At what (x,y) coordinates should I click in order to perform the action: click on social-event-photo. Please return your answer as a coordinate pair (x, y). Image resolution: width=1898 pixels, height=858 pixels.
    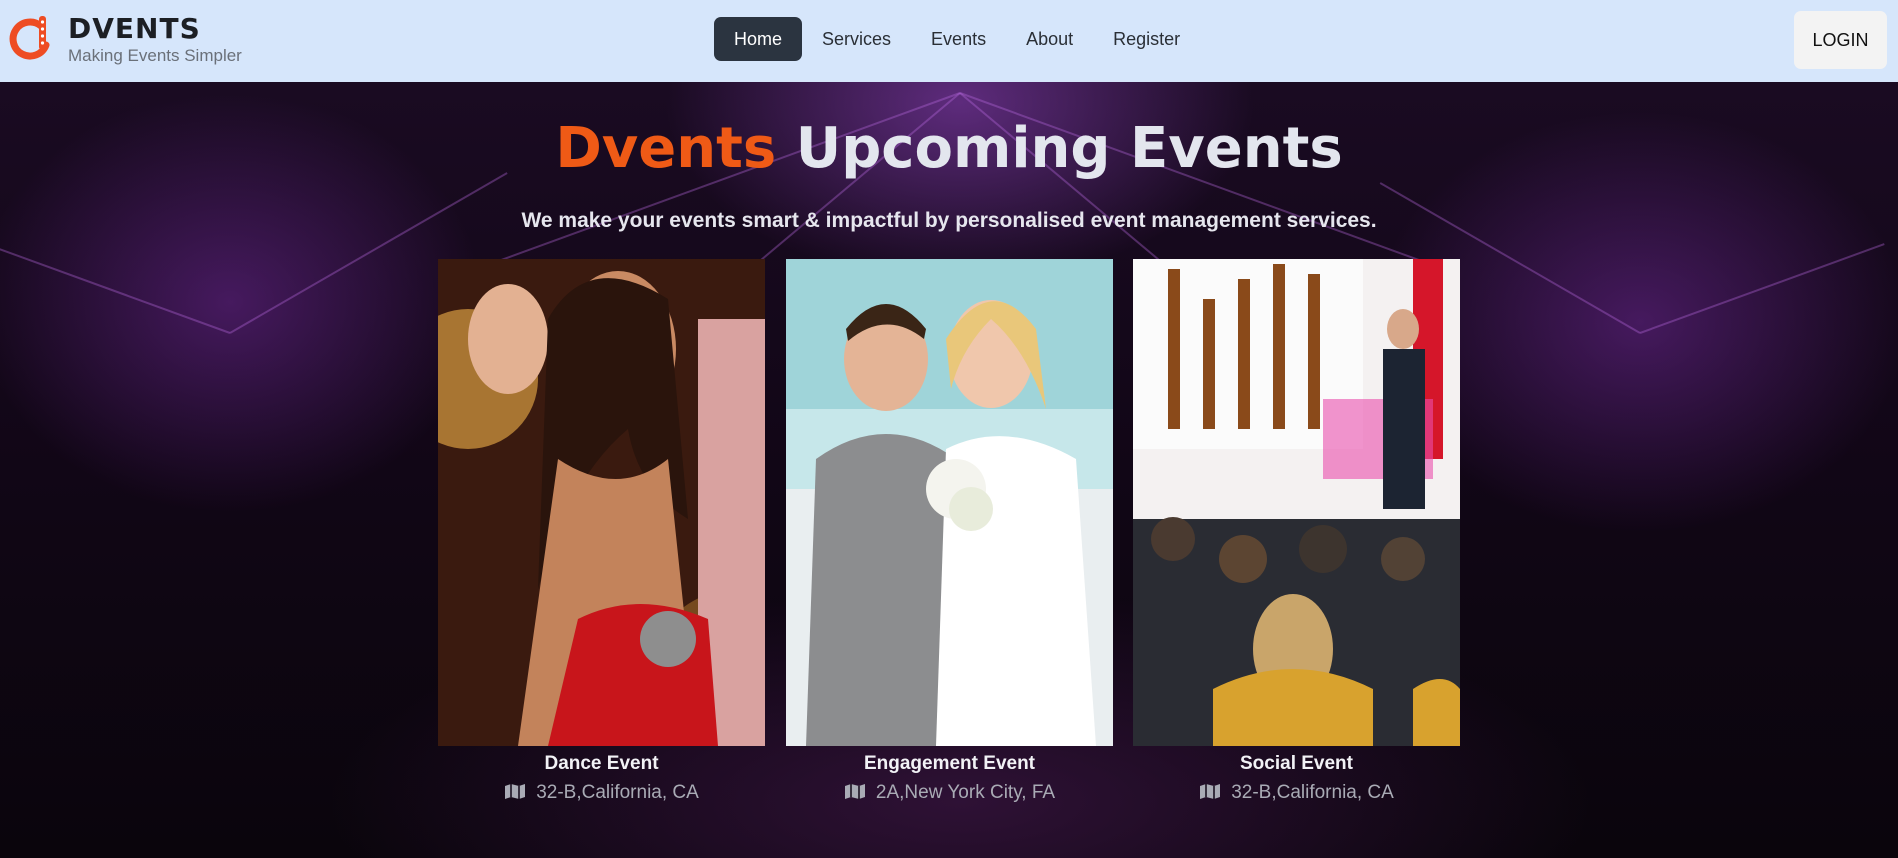
    Looking at the image, I should click on (1296, 502).